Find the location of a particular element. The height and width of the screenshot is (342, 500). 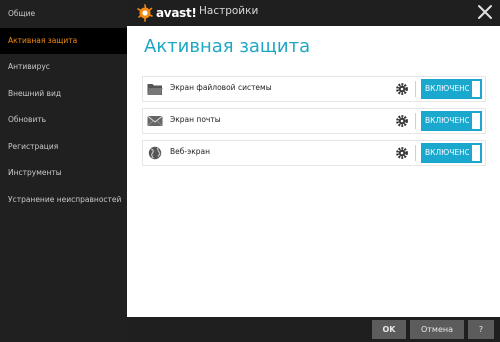

folder-icon is located at coordinates (155, 89).